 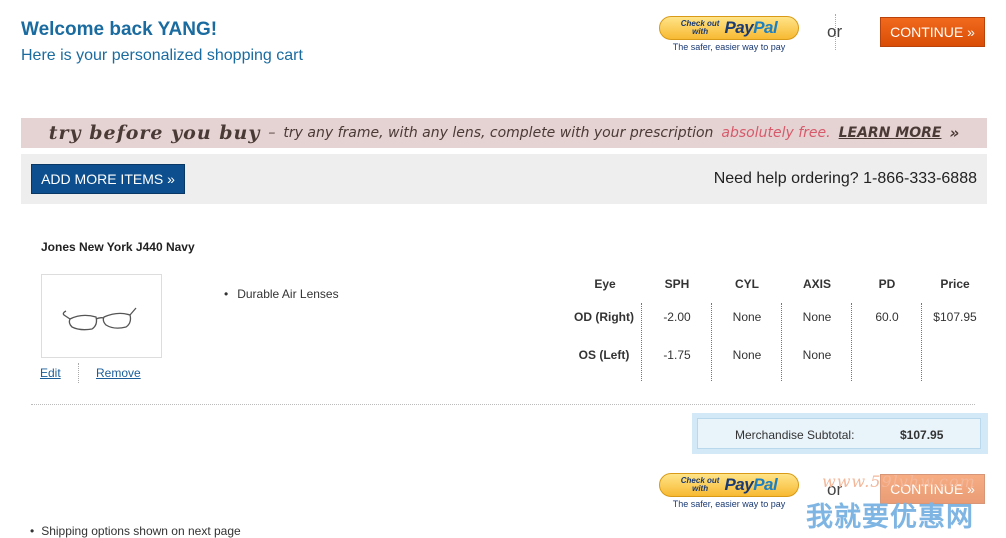 I want to click on watermark-url: www.59lvhw.com, so click(x=899, y=481).